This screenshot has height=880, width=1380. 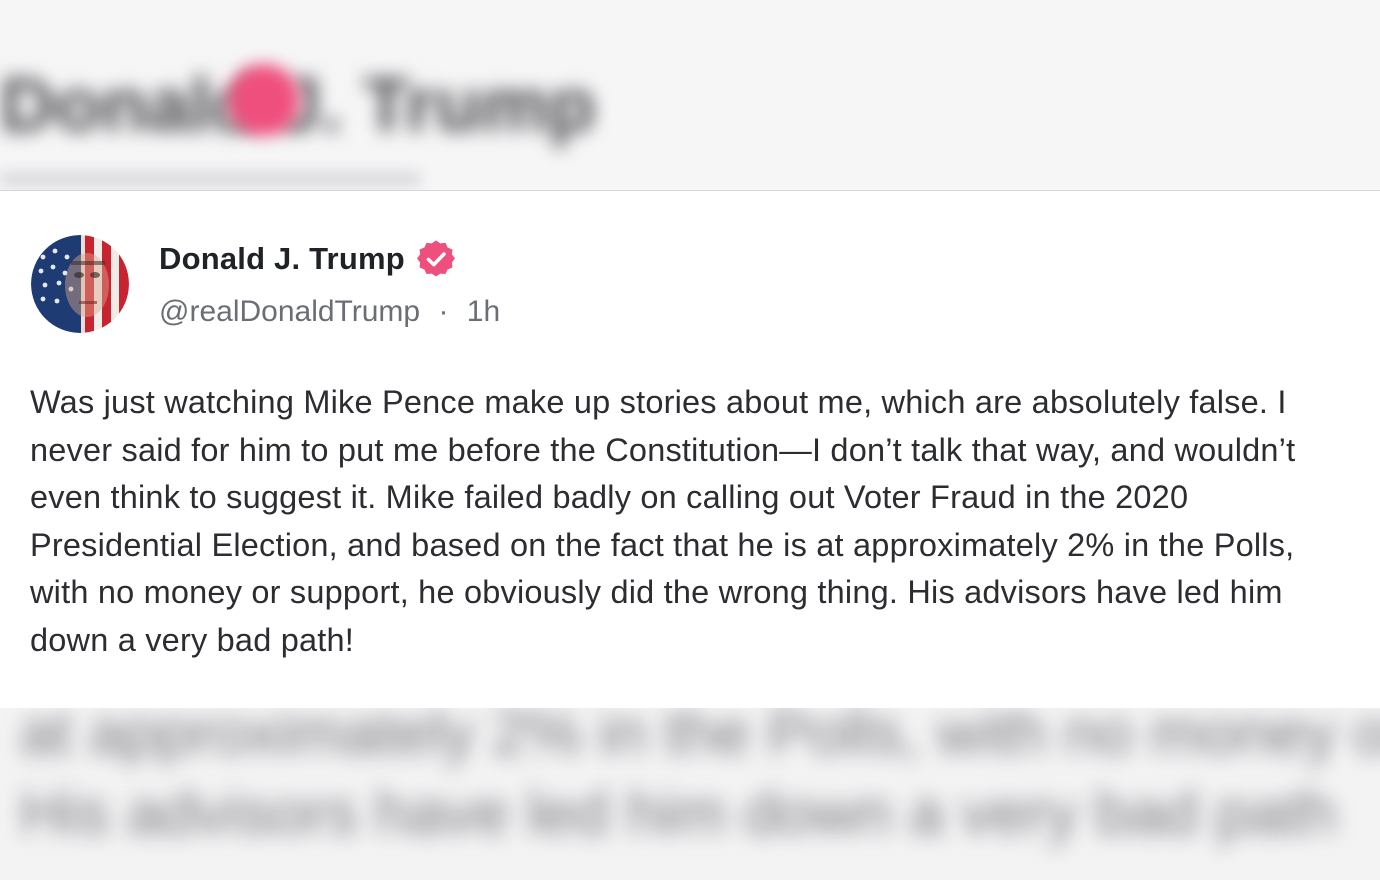 I want to click on avatar, so click(x=80, y=284).